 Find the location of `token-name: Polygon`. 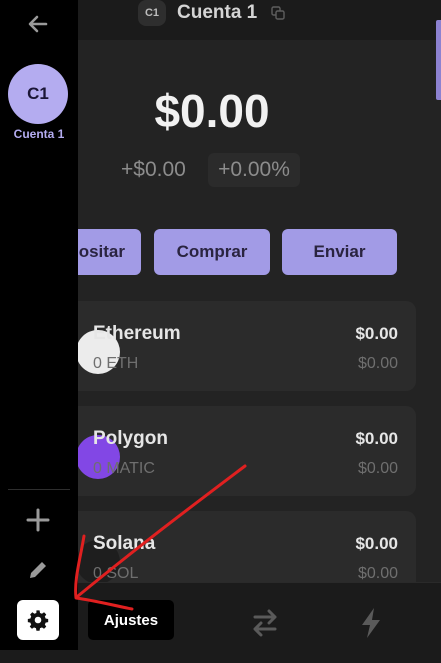

token-name: Polygon is located at coordinates (130, 438).